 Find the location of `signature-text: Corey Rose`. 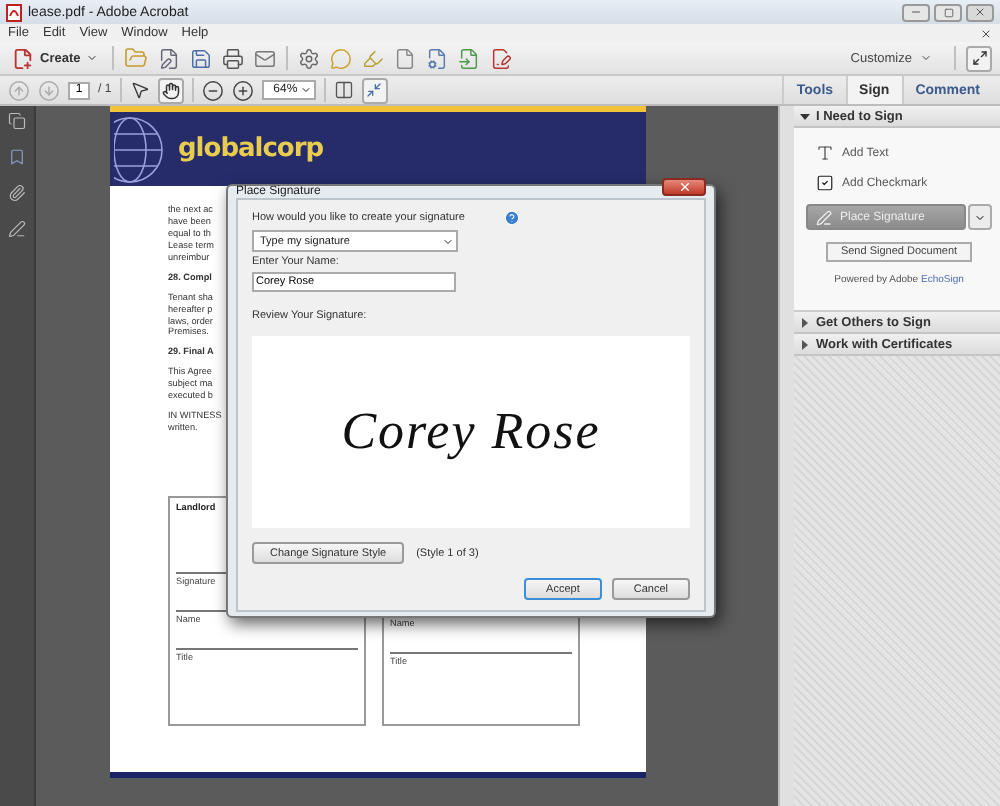

signature-text: Corey Rose is located at coordinates (471, 432).